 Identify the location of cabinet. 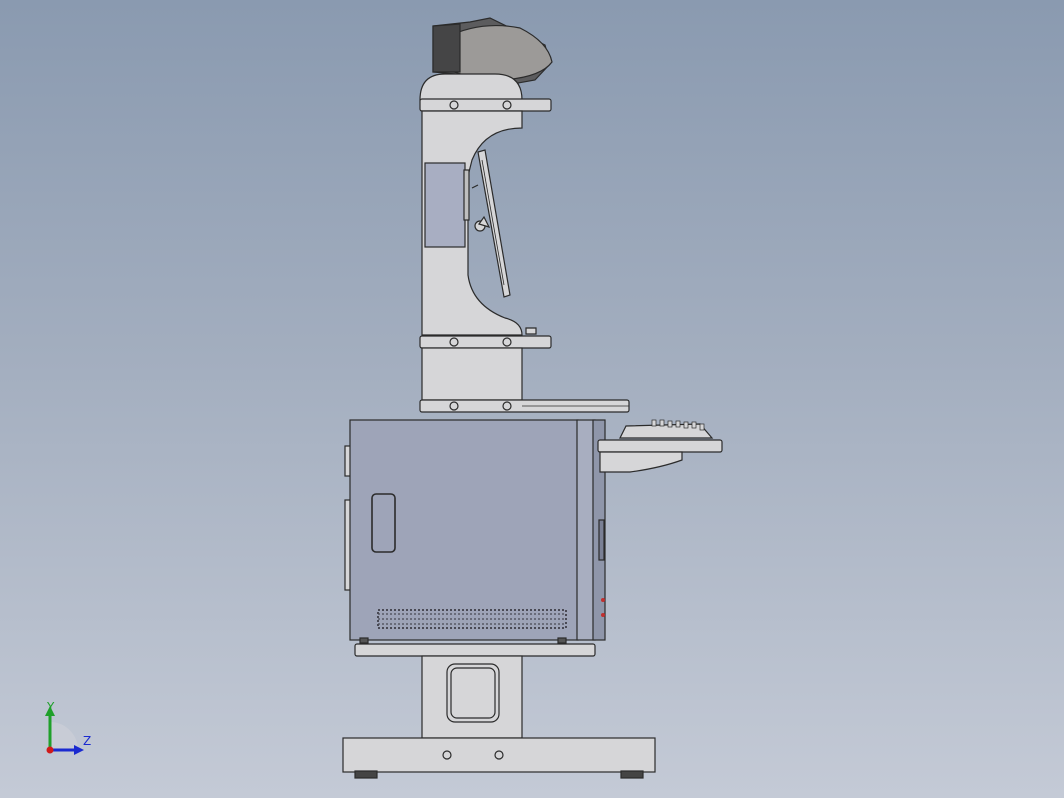
(475, 531).